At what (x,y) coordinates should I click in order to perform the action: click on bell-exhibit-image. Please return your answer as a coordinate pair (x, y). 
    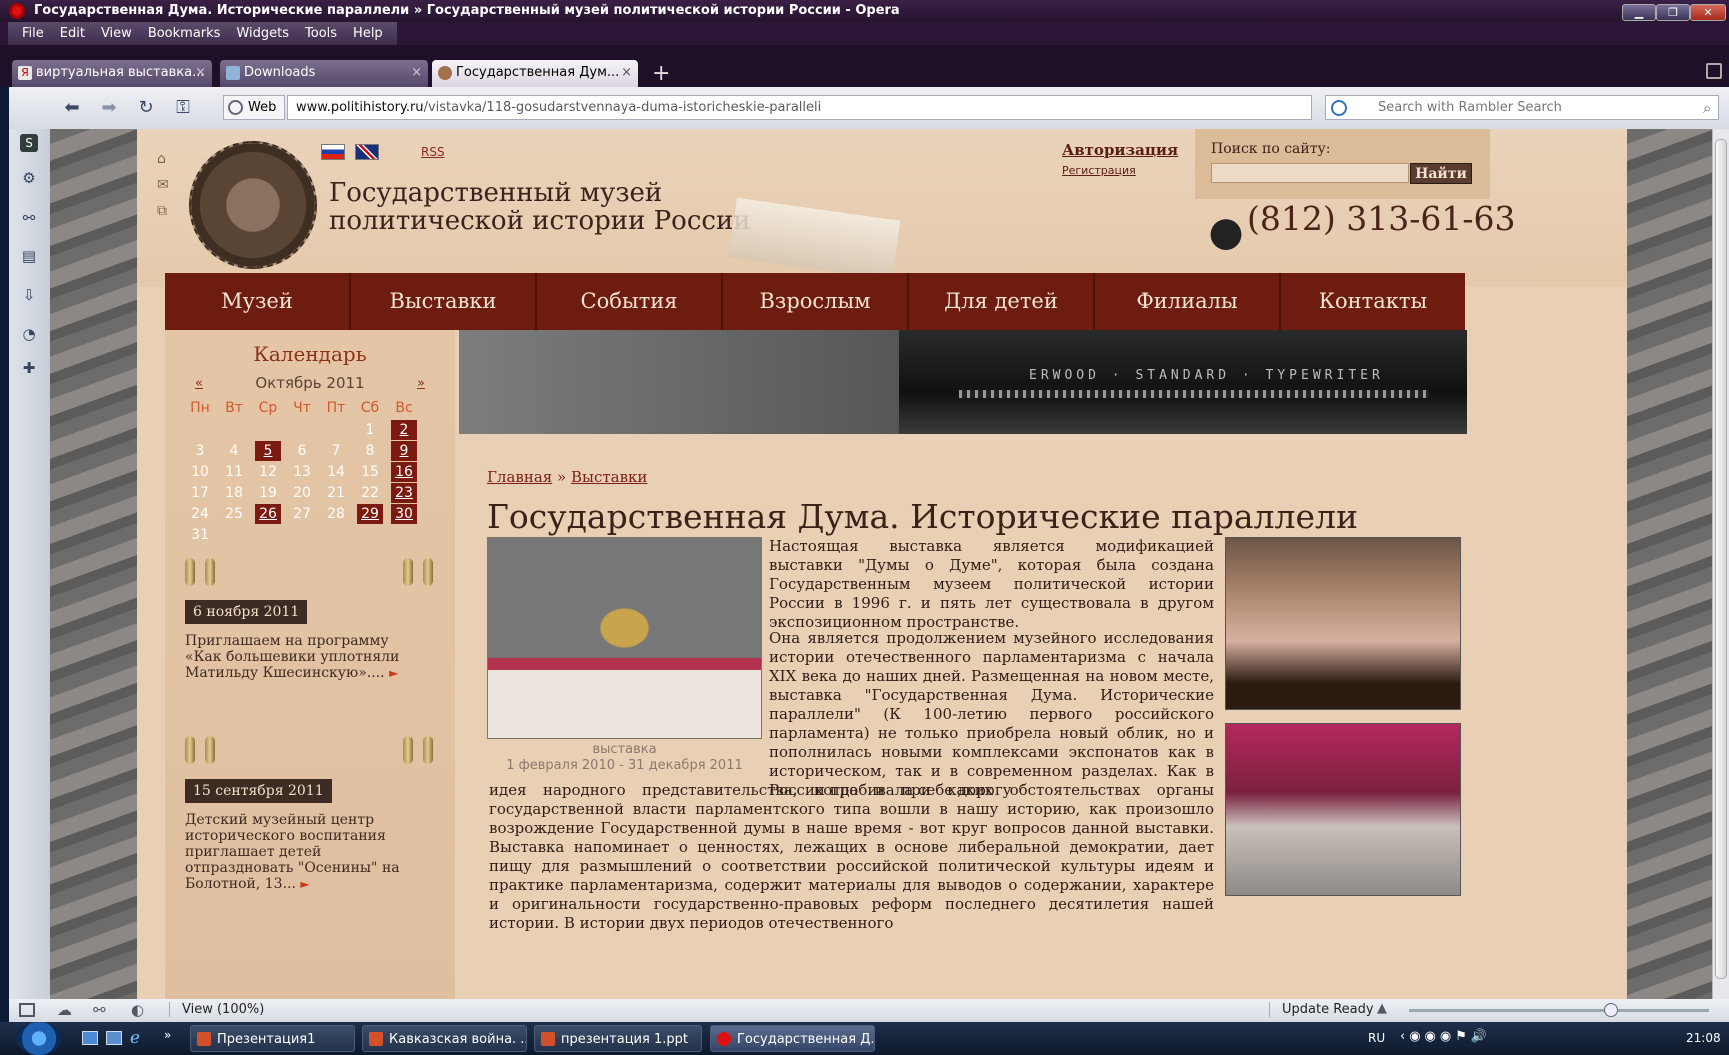
    Looking at the image, I should click on (624, 638).